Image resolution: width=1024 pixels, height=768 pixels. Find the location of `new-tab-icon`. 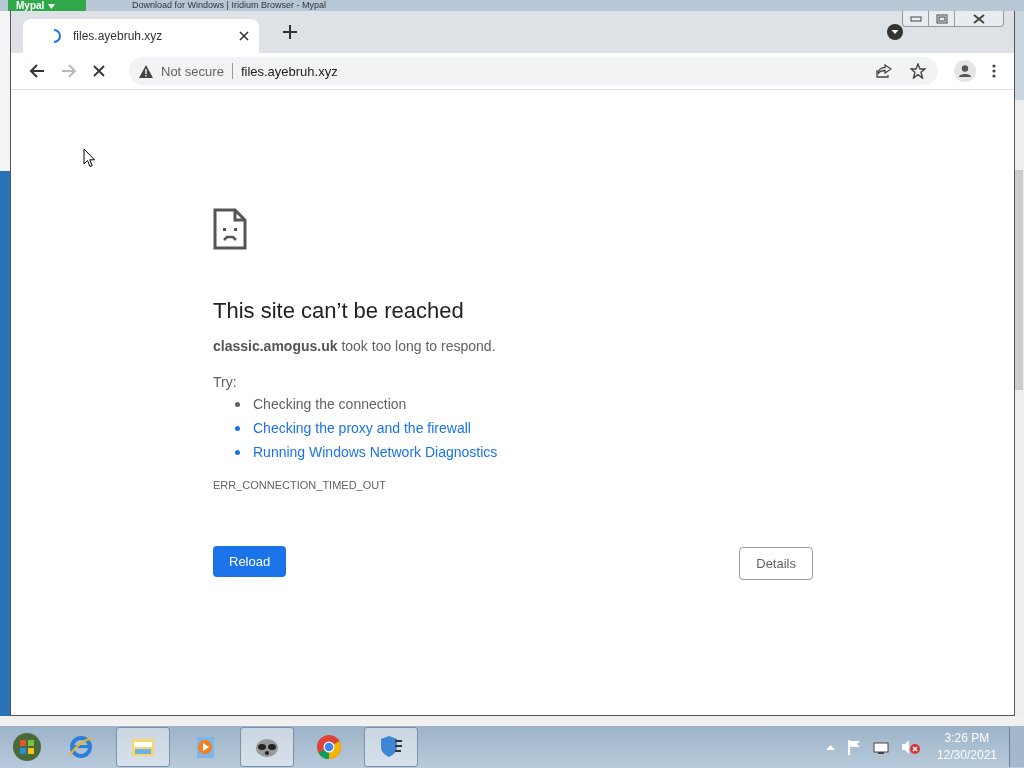

new-tab-icon is located at coordinates (290, 32).